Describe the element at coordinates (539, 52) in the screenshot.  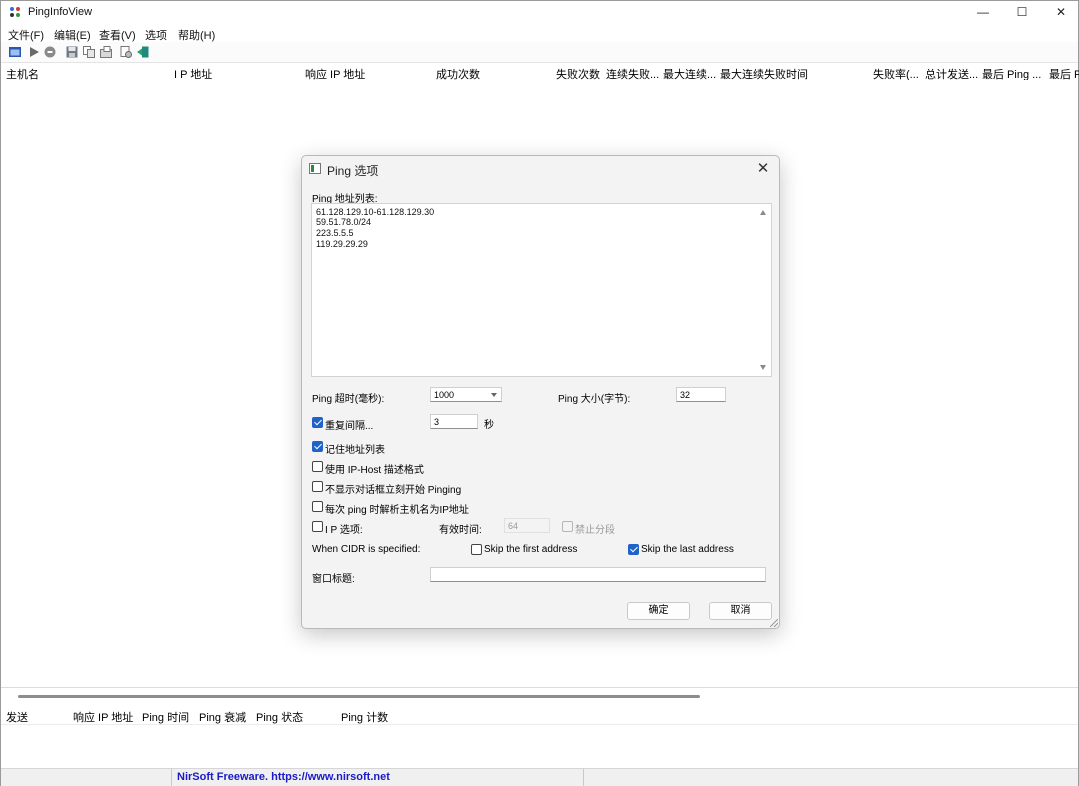
I see `toolbar` at that location.